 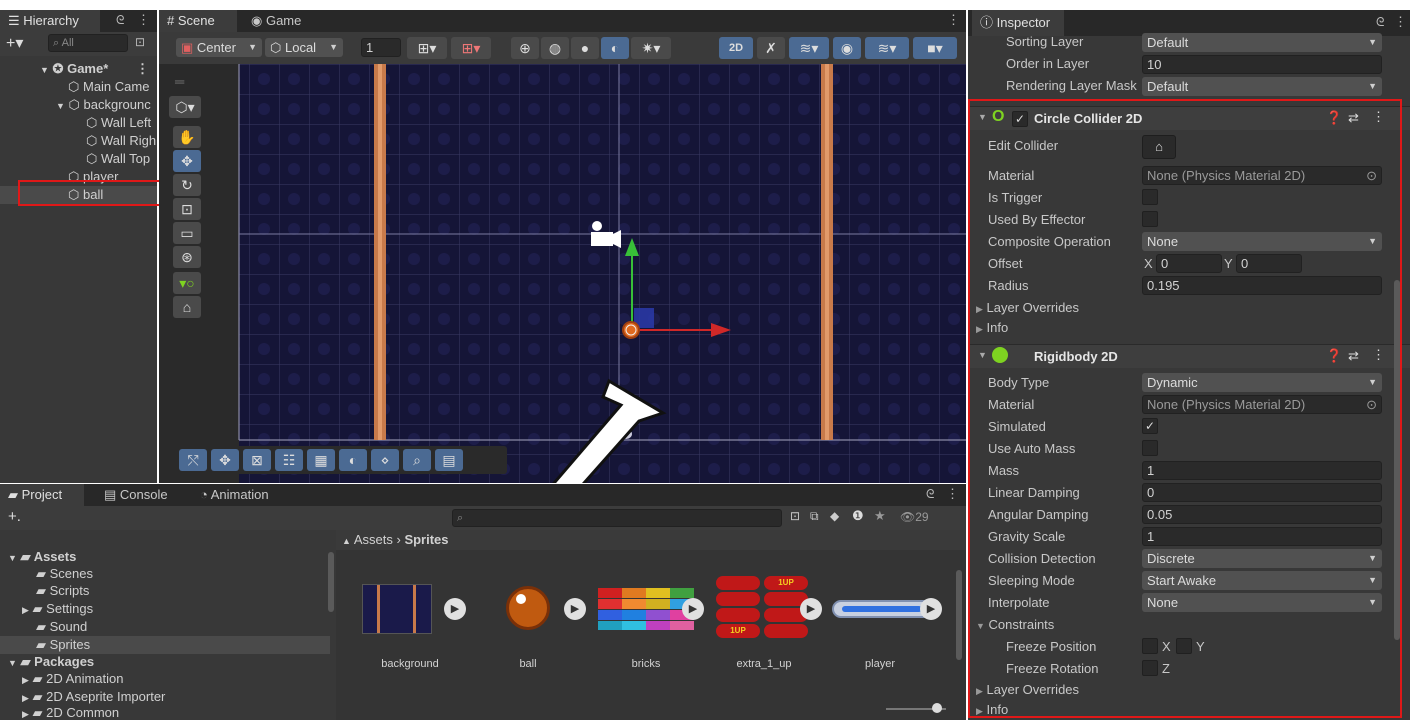 What do you see at coordinates (187, 307) in the screenshot?
I see `edit-collider-tool-button: ⌂` at bounding box center [187, 307].